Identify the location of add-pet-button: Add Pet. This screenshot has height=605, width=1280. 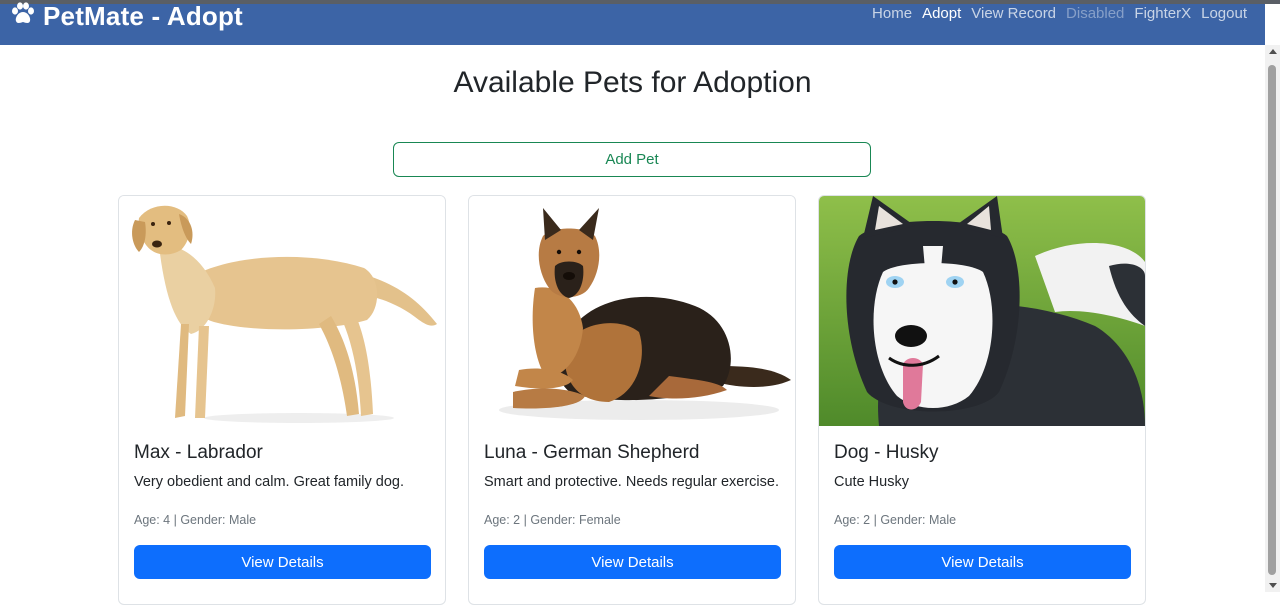
(632, 159).